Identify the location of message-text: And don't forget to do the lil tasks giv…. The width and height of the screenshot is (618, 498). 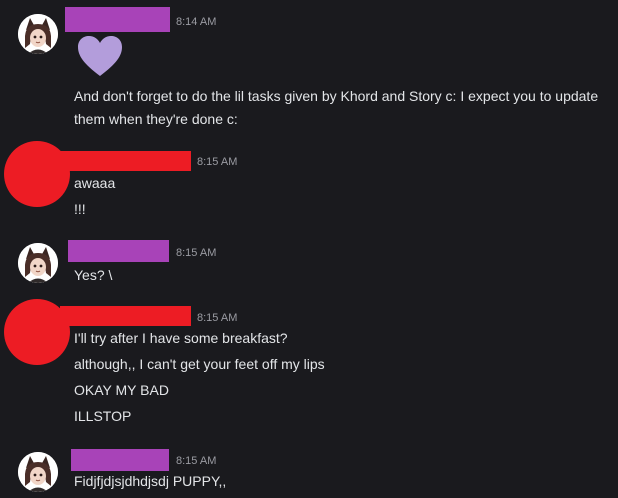
(336, 107).